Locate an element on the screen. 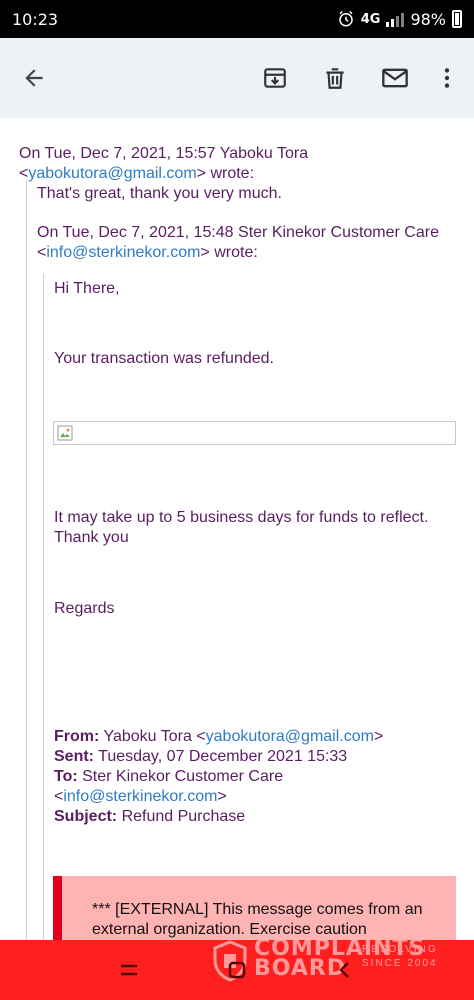 Image resolution: width=474 pixels, height=1000 pixels. to-lt: < is located at coordinates (59, 796).